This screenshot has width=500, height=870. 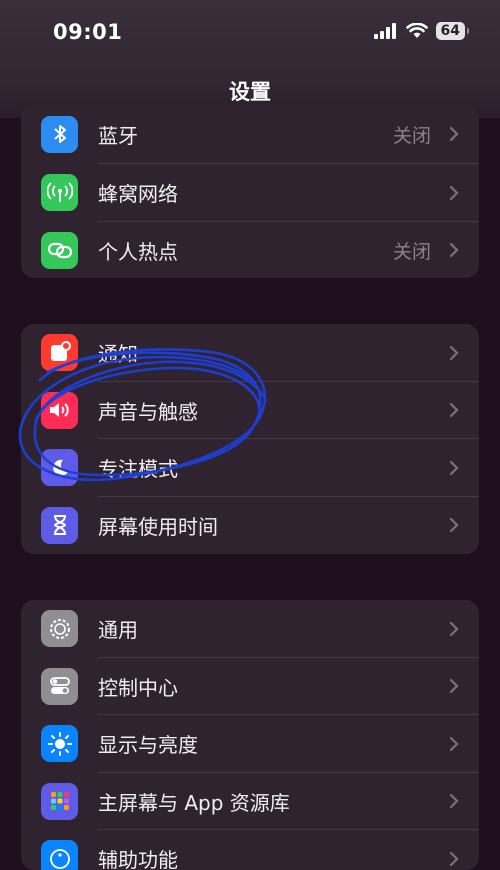 What do you see at coordinates (59, 353) in the screenshot?
I see `notification-icon` at bounding box center [59, 353].